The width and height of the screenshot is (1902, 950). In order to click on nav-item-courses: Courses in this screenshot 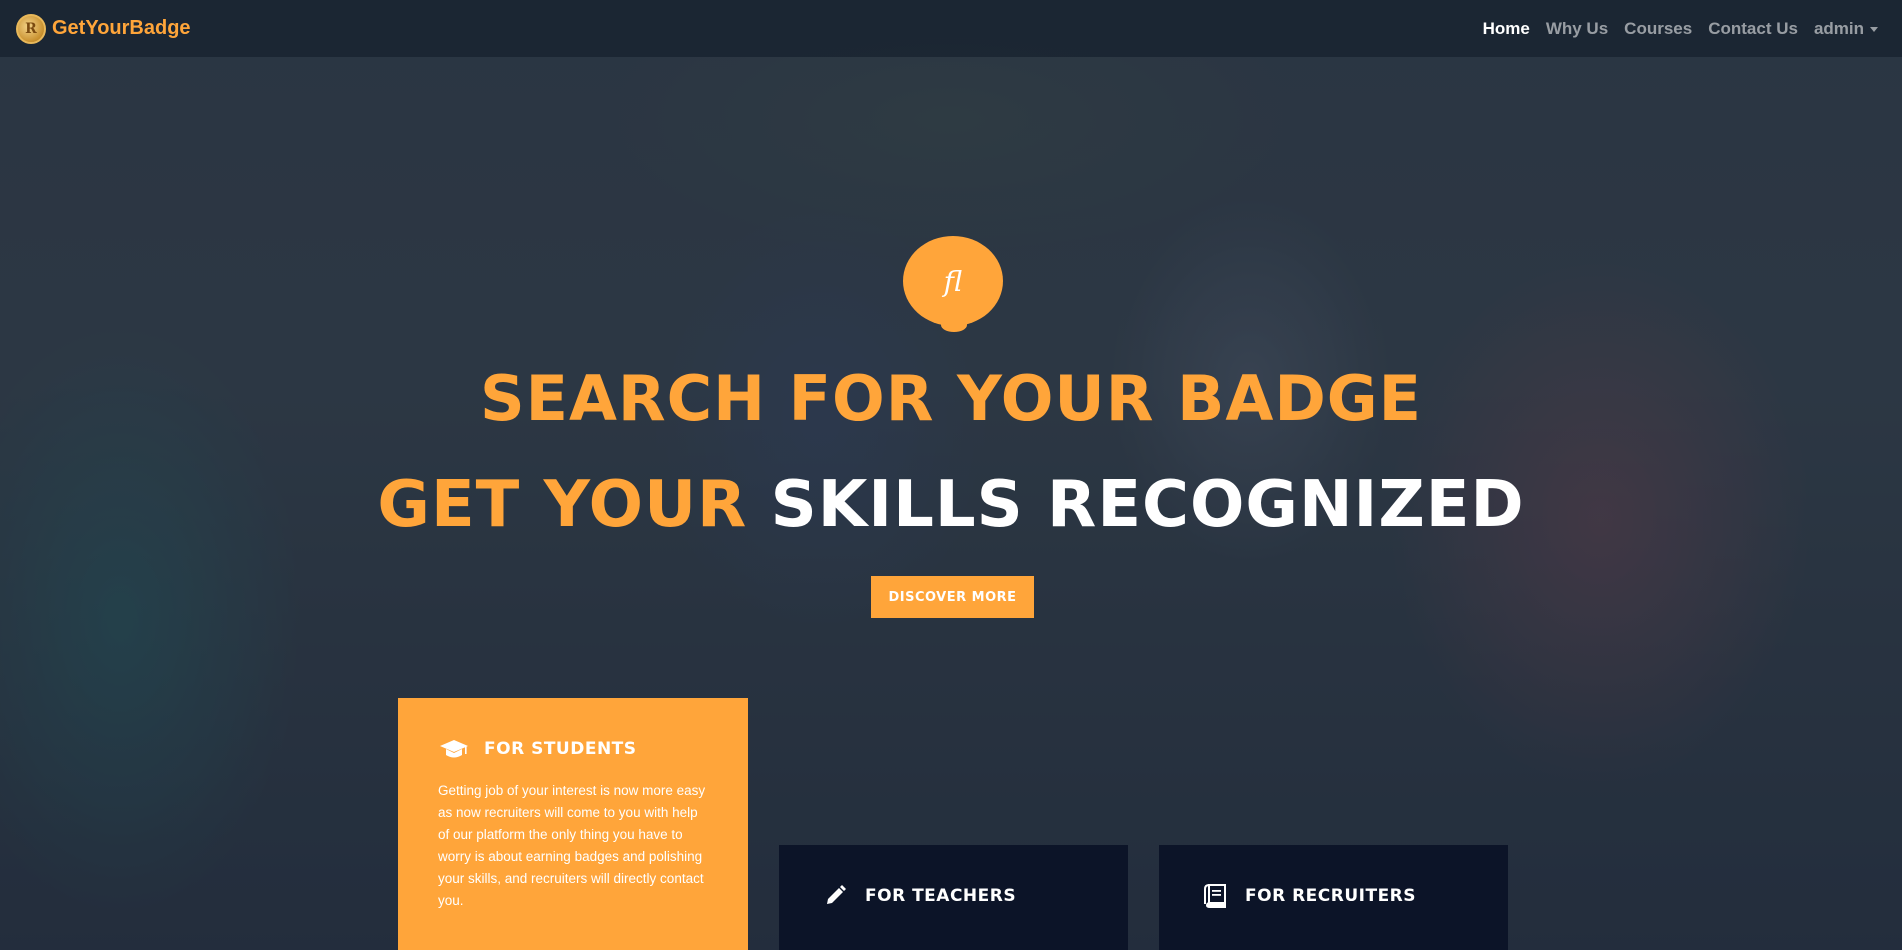, I will do `click(1658, 29)`.